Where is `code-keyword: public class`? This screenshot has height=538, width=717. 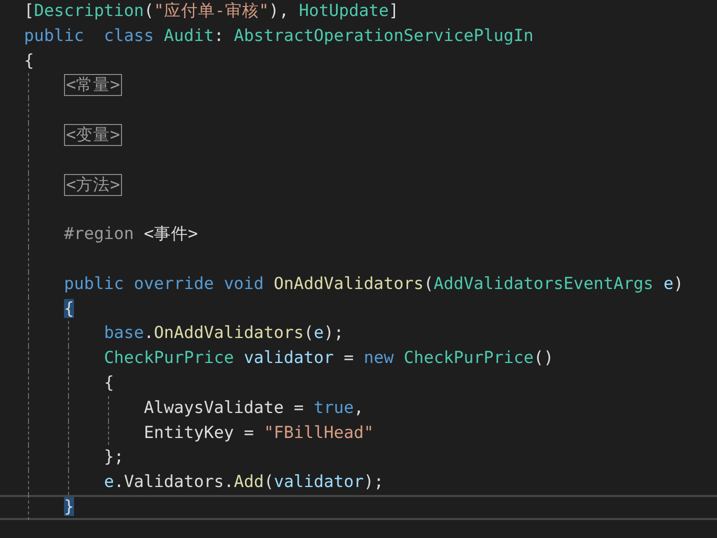 code-keyword: public class is located at coordinates (89, 35).